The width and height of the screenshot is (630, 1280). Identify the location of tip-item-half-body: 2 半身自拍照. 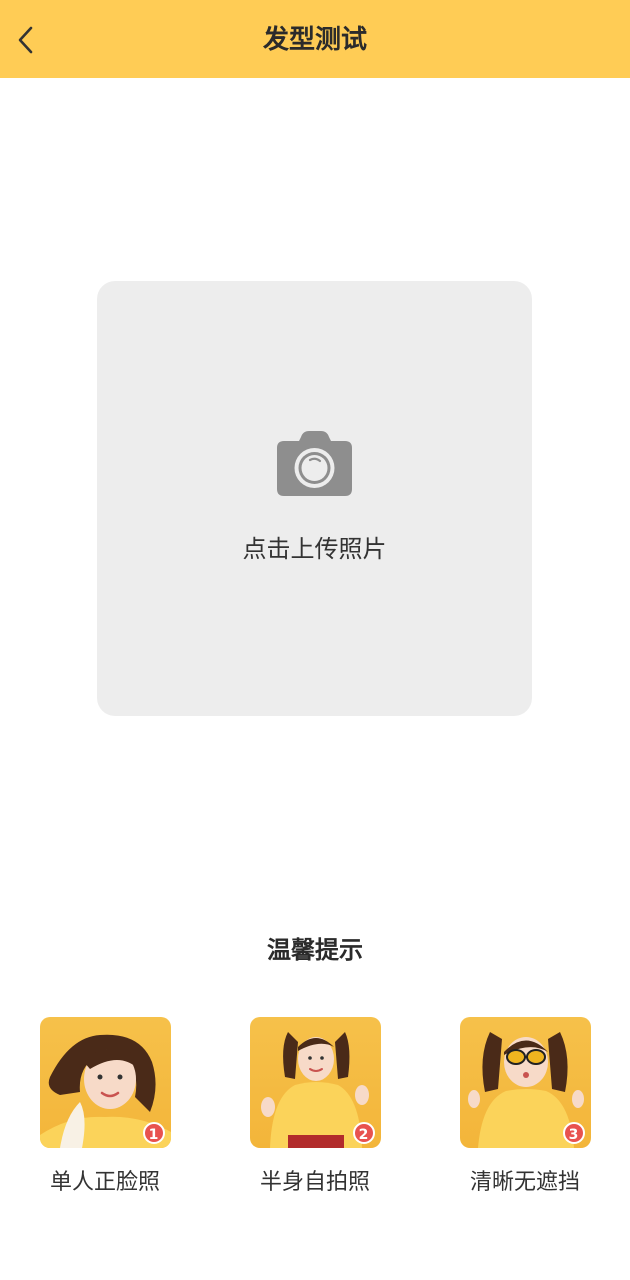
(315, 1107).